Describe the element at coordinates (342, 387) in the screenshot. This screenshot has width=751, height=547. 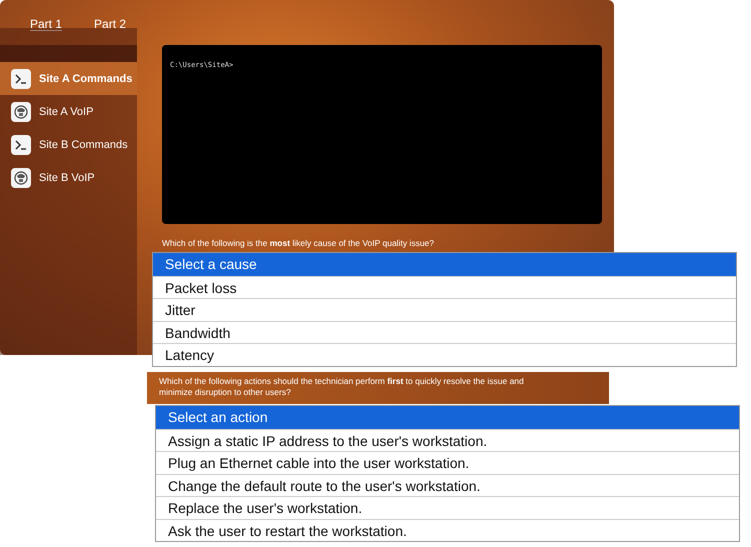
I see `question-text: Which of the following actions should the technician perform first to quickly resolve the issue and minimize disruption to other users?` at that location.